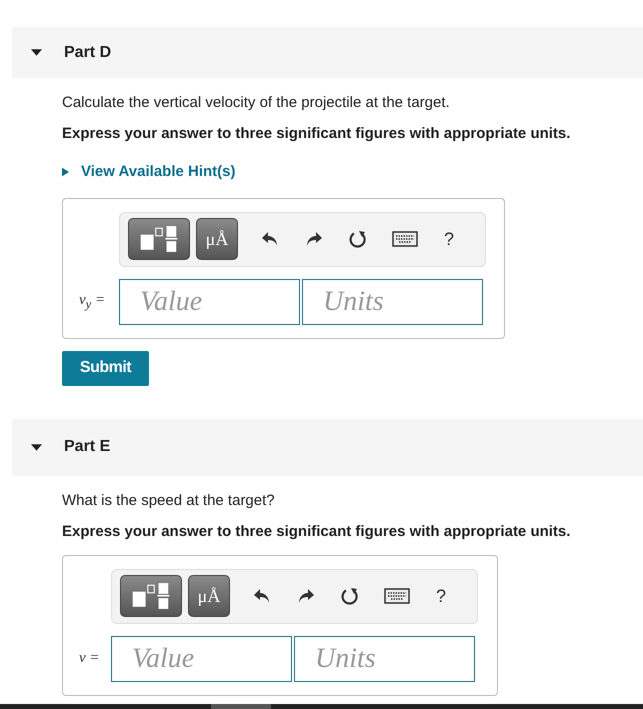 This screenshot has width=643, height=709. Describe the element at coordinates (327, 447) in the screenshot. I see `part-header: Part E` at that location.